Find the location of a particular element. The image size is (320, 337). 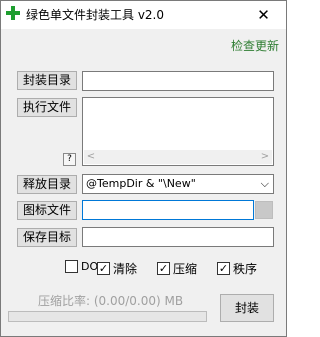

option-clear: ✓ 清除 is located at coordinates (117, 268).